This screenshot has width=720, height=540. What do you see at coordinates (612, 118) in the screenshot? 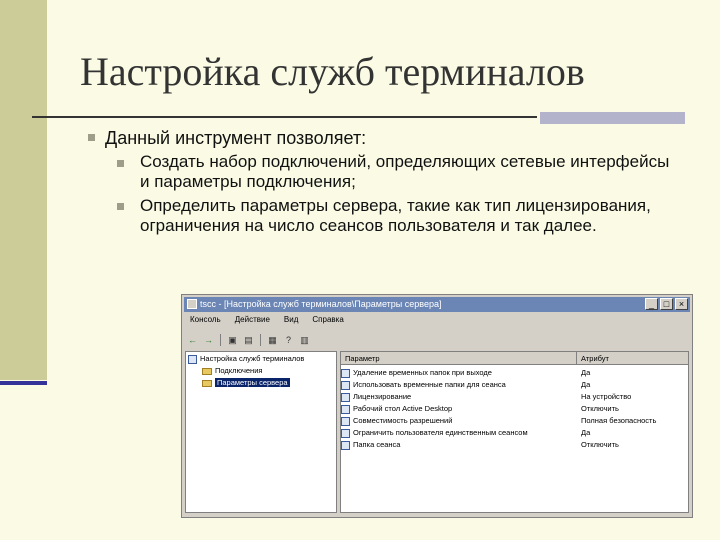
I see `title-rule-block` at bounding box center [612, 118].